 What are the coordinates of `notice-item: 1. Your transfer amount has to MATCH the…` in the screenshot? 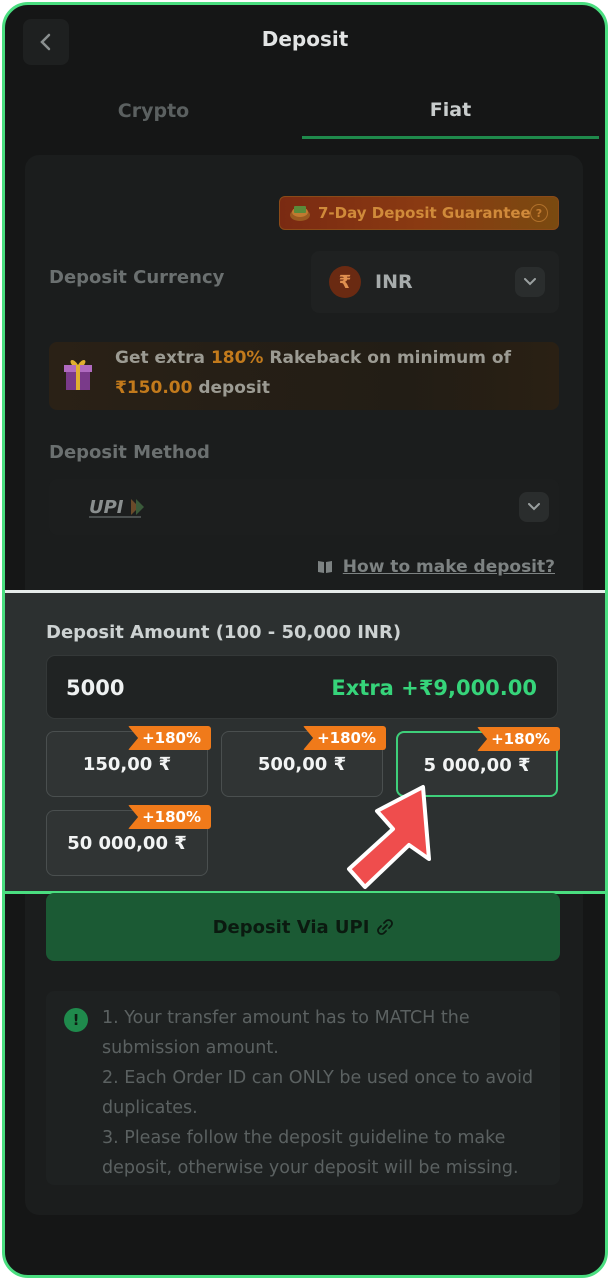 It's located at (286, 1033).